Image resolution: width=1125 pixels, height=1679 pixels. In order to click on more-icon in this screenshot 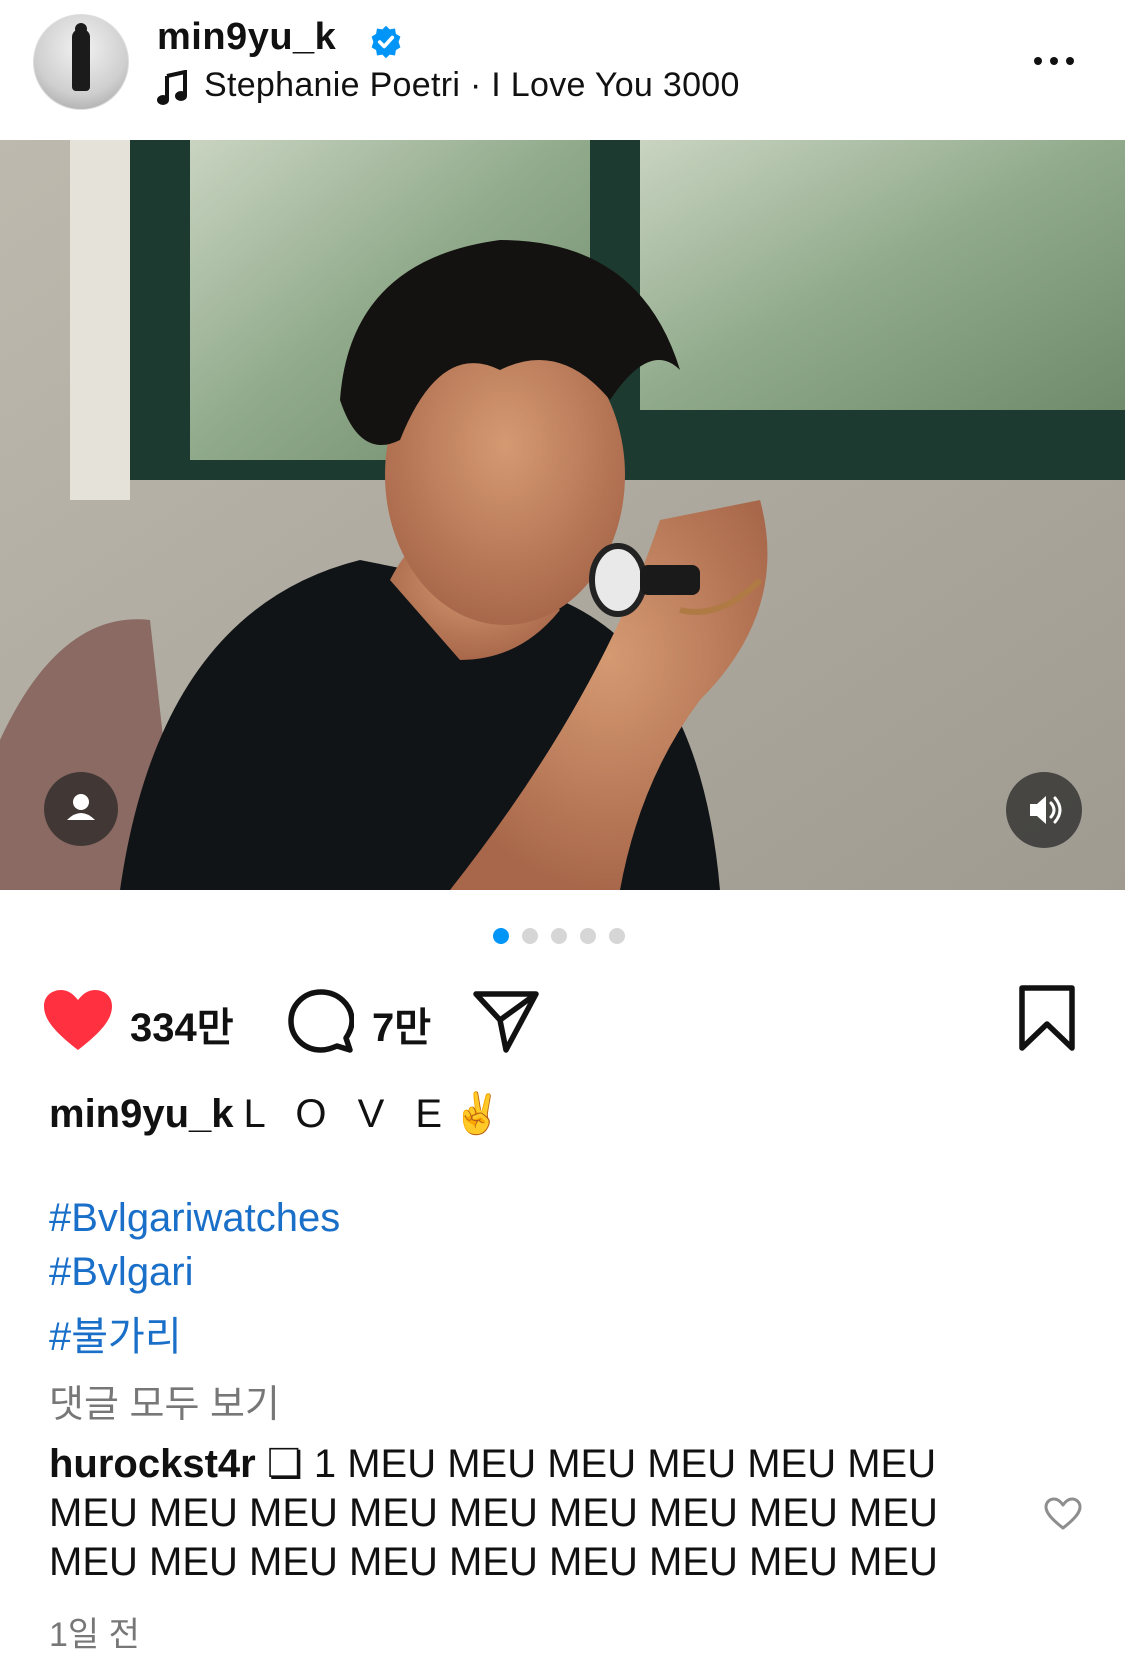, I will do `click(1059, 59)`.